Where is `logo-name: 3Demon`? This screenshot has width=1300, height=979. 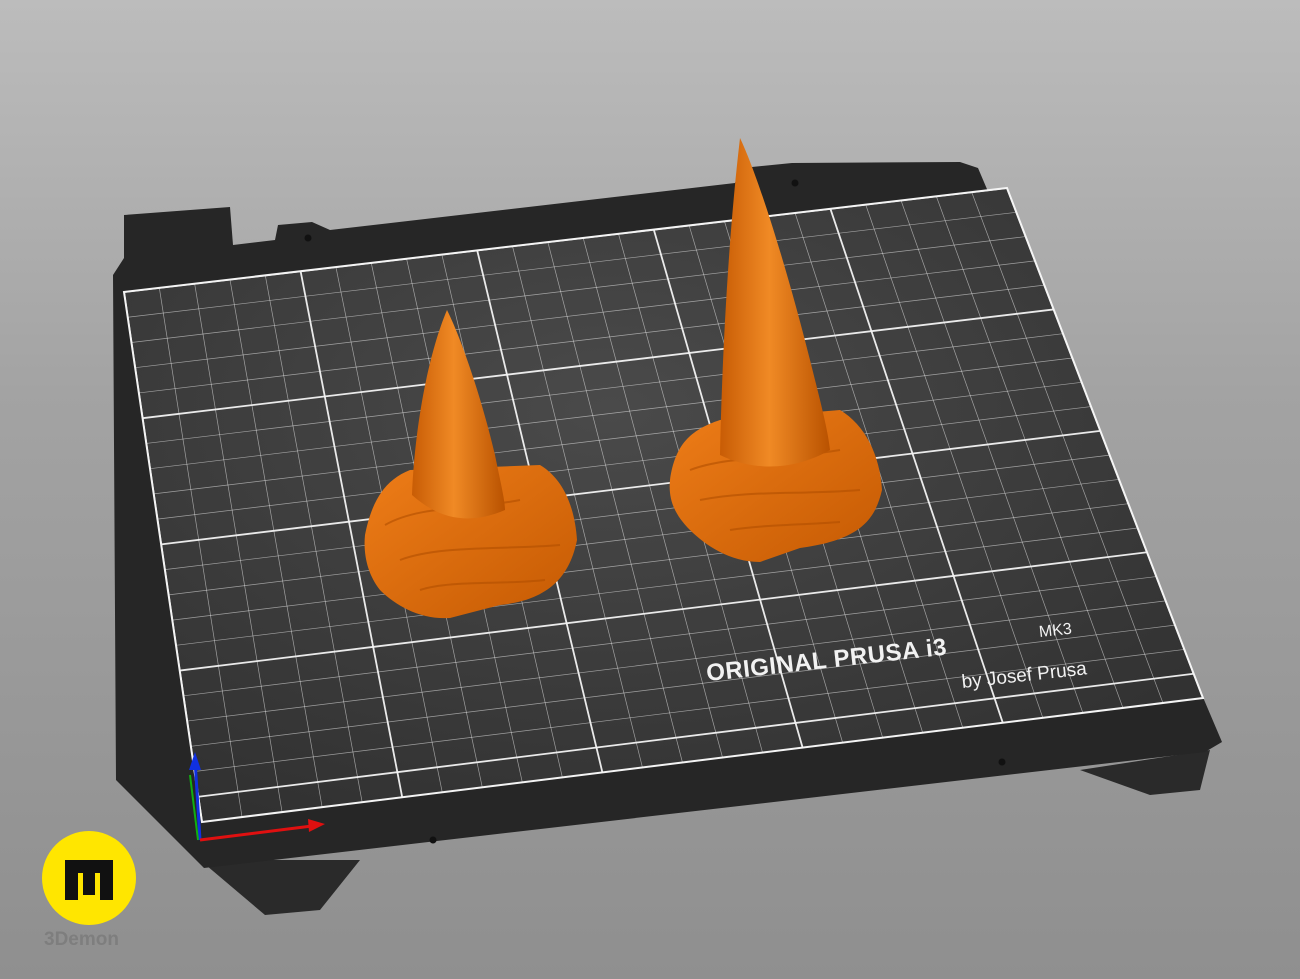
logo-name: 3Demon is located at coordinates (81, 939).